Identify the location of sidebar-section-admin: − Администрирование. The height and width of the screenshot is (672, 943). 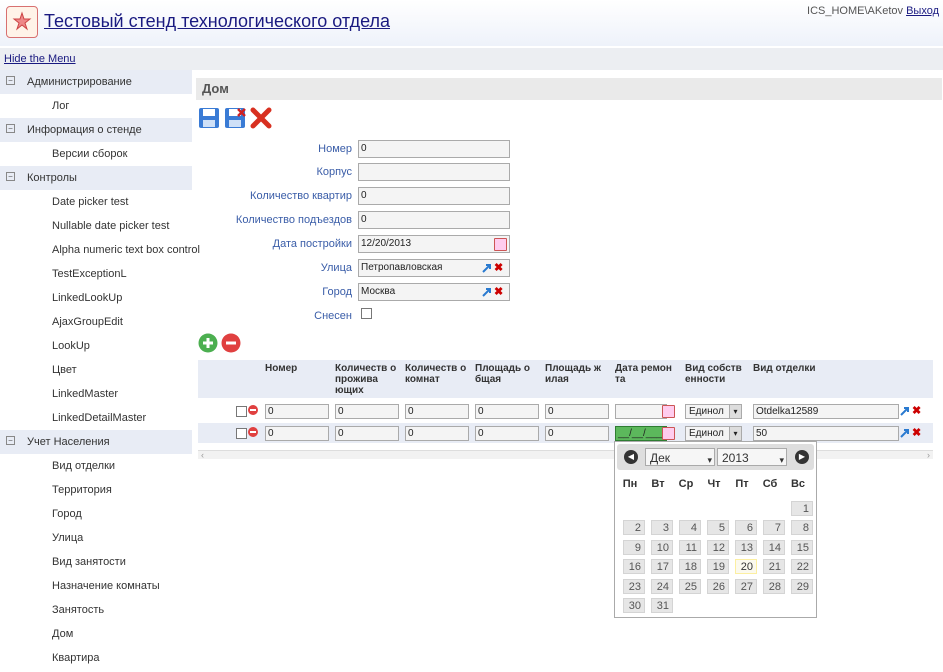
(96, 82).